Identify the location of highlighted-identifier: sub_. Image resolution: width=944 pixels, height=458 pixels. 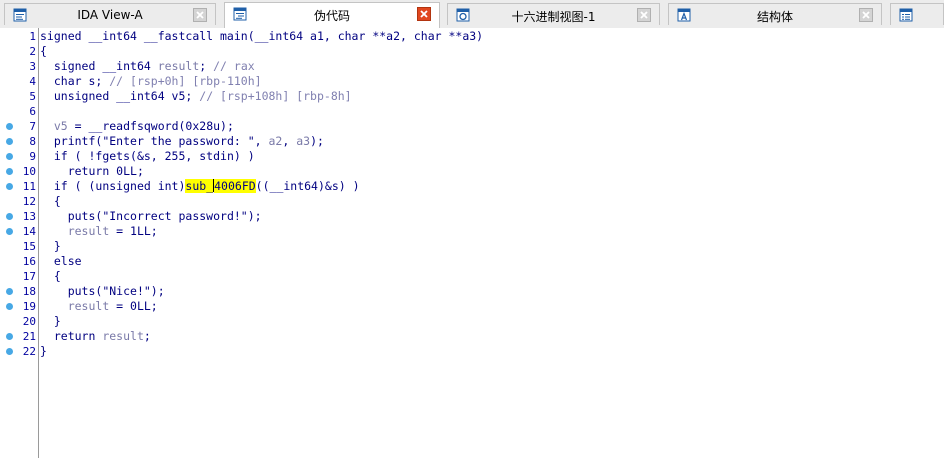
(199, 186).